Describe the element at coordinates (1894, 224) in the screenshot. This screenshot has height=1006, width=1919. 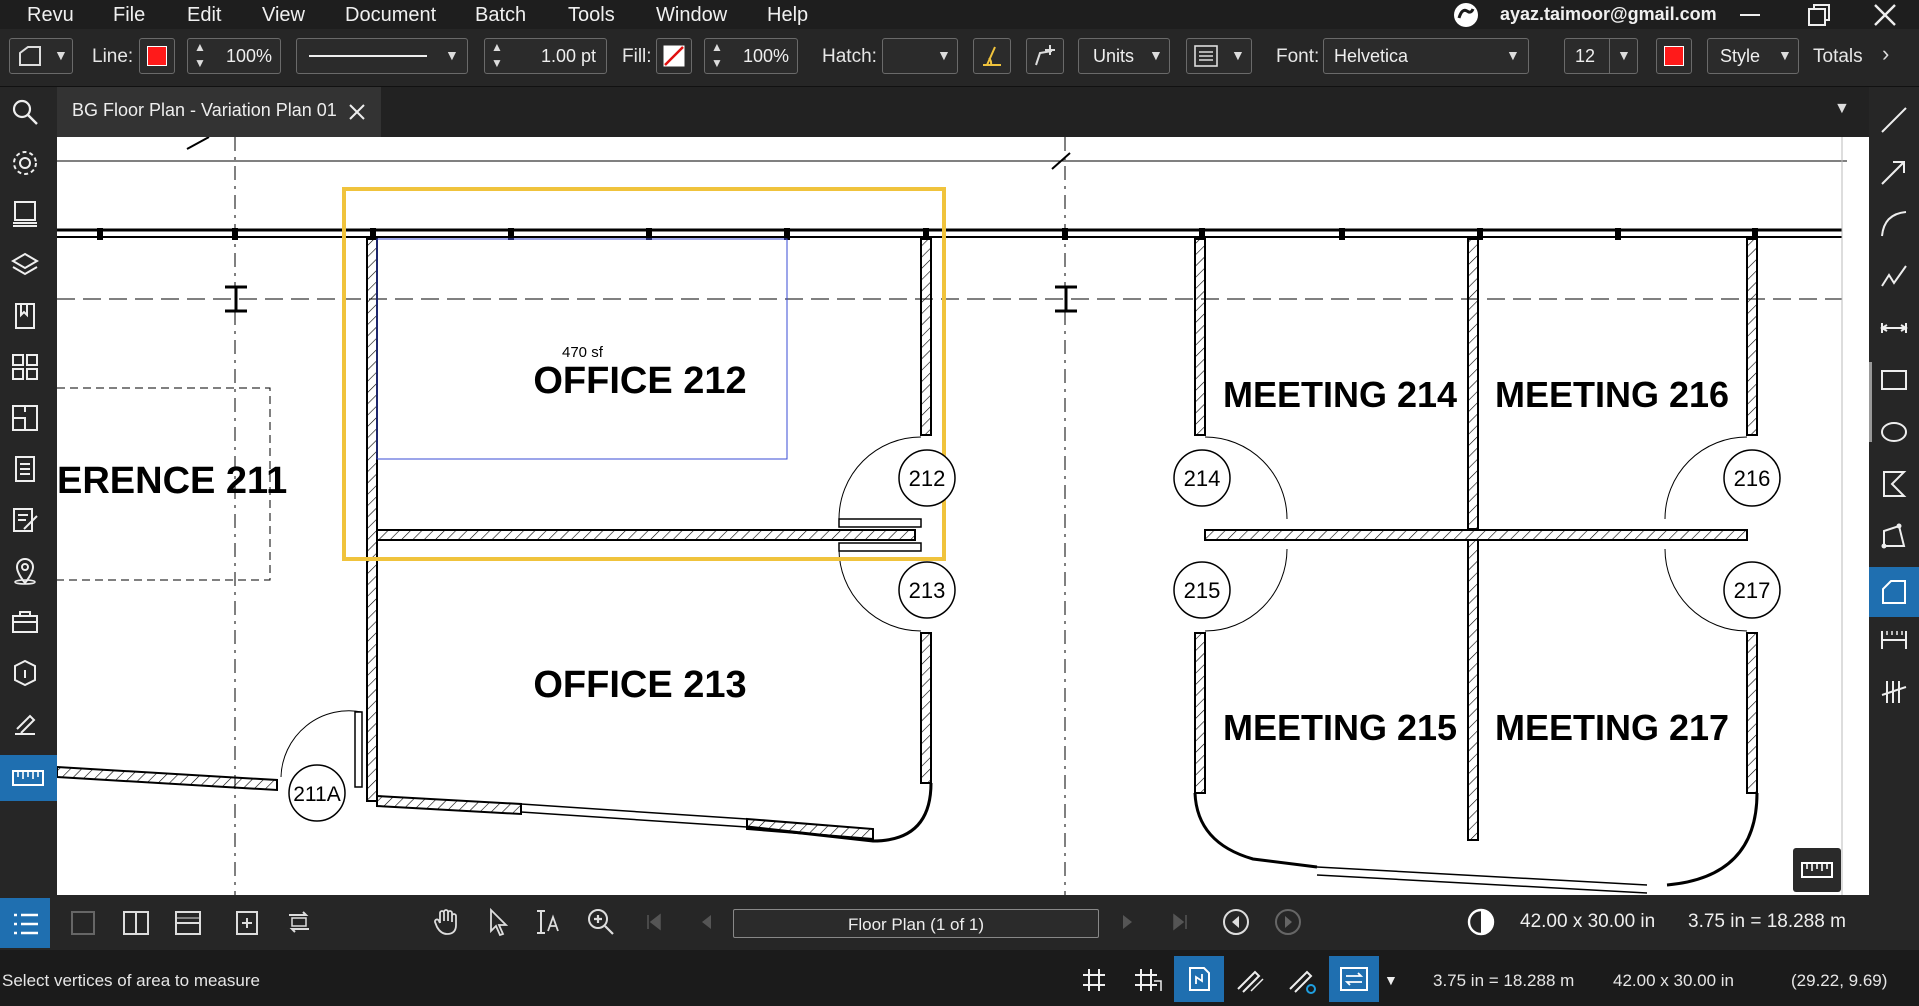
I see `arc-tool-icon` at that location.